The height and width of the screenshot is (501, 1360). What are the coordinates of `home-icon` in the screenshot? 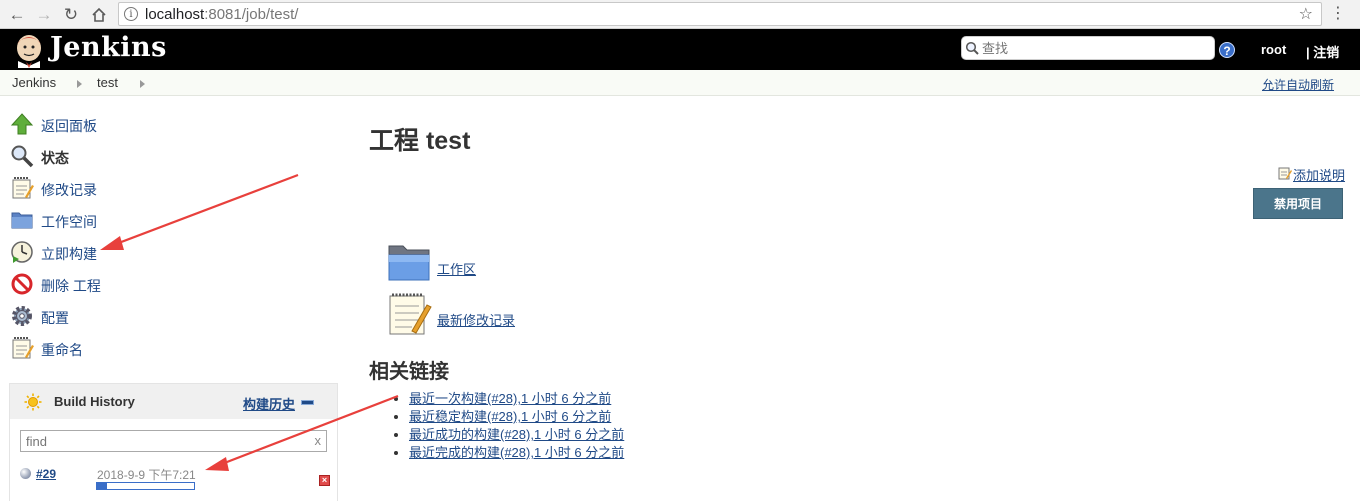 It's located at (99, 15).